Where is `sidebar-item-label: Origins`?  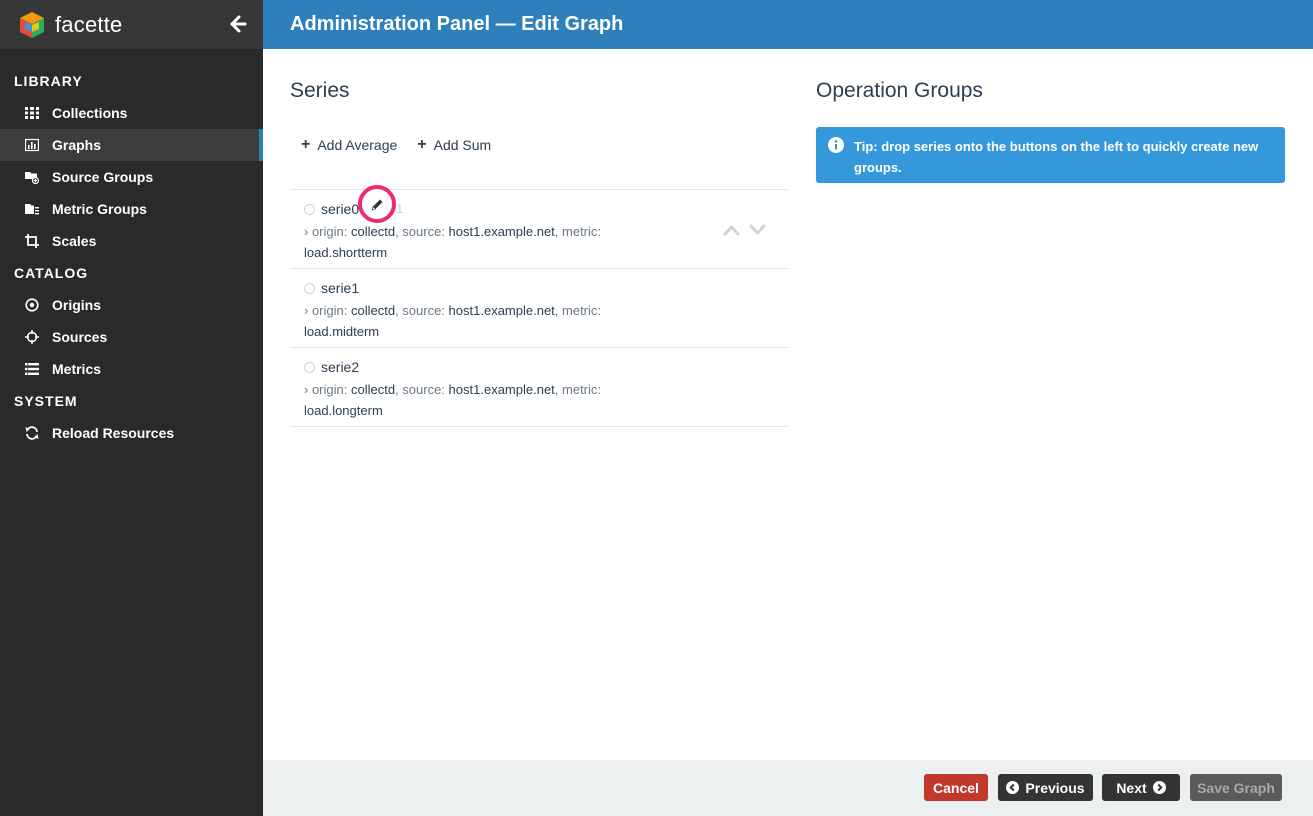 sidebar-item-label: Origins is located at coordinates (77, 305).